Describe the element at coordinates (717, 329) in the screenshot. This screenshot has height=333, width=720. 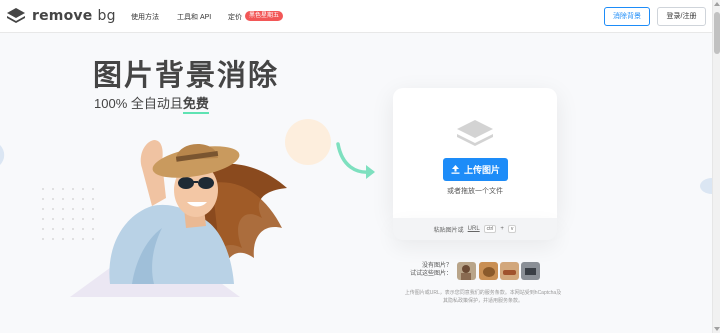
I see `scroll-down-arrow-icon` at that location.